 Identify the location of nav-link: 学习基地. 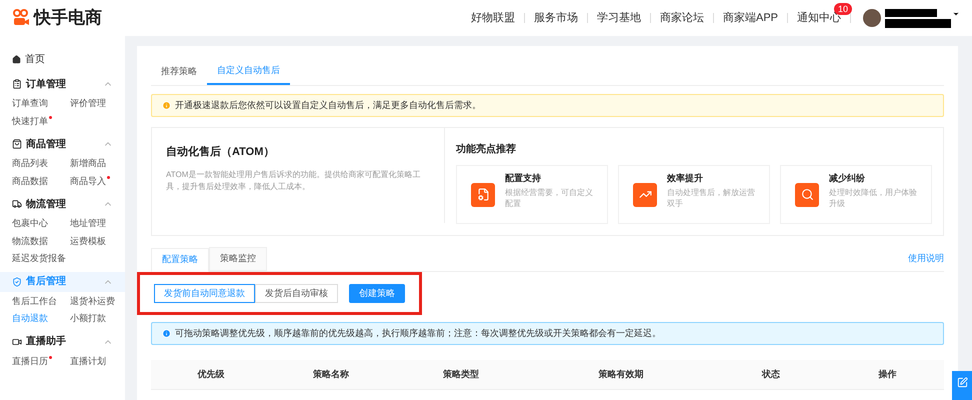
(619, 18).